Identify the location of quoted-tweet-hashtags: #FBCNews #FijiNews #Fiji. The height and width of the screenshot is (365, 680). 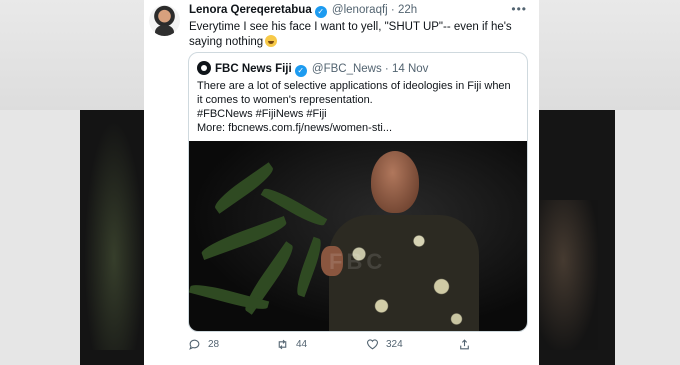
(357, 114).